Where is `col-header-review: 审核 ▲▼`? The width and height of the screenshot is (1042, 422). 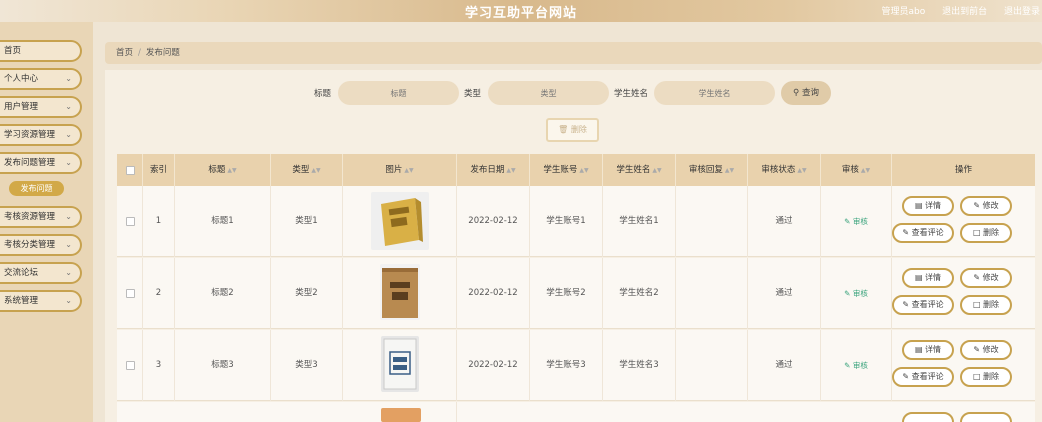 col-header-review: 审核 ▲▼ is located at coordinates (856, 170).